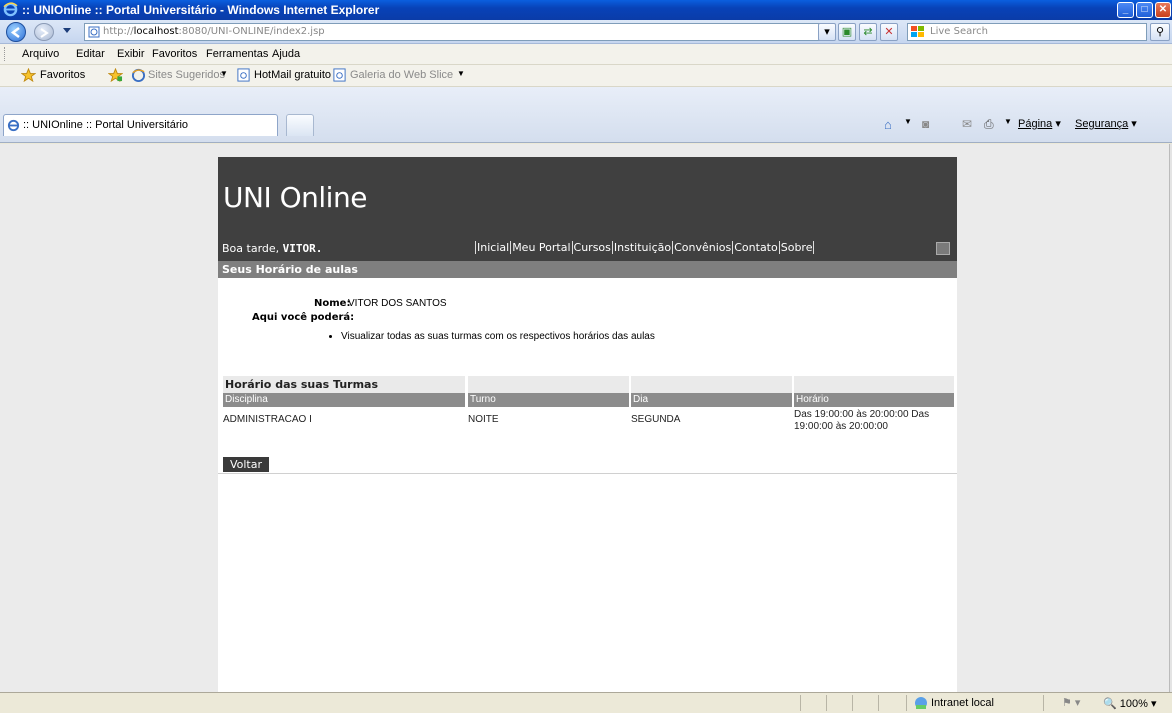 The height and width of the screenshot is (713, 1172). I want to click on stop-icon: ✕, so click(889, 32).